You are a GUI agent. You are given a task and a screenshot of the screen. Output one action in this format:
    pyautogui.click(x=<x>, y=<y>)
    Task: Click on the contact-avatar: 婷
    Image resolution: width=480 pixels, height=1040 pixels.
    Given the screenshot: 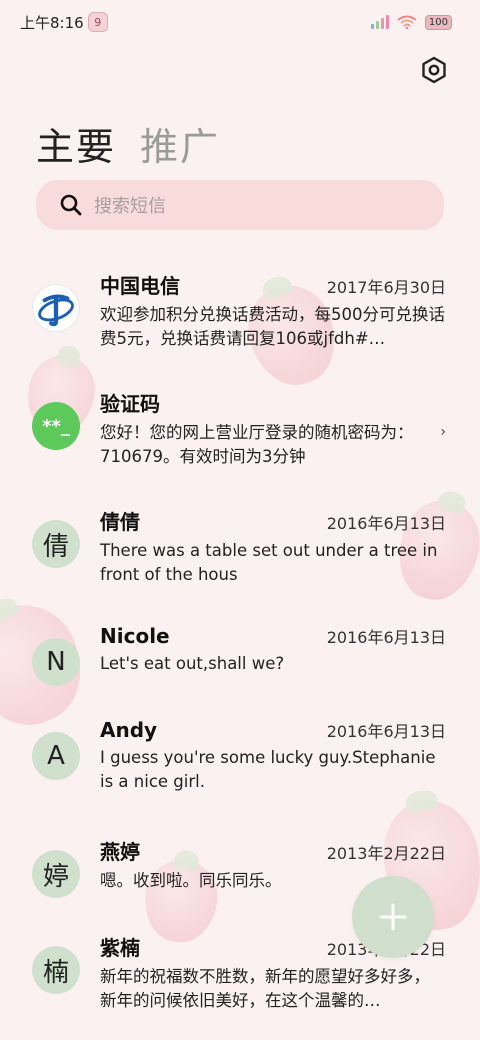 What is the action you would take?
    pyautogui.click(x=56, y=874)
    